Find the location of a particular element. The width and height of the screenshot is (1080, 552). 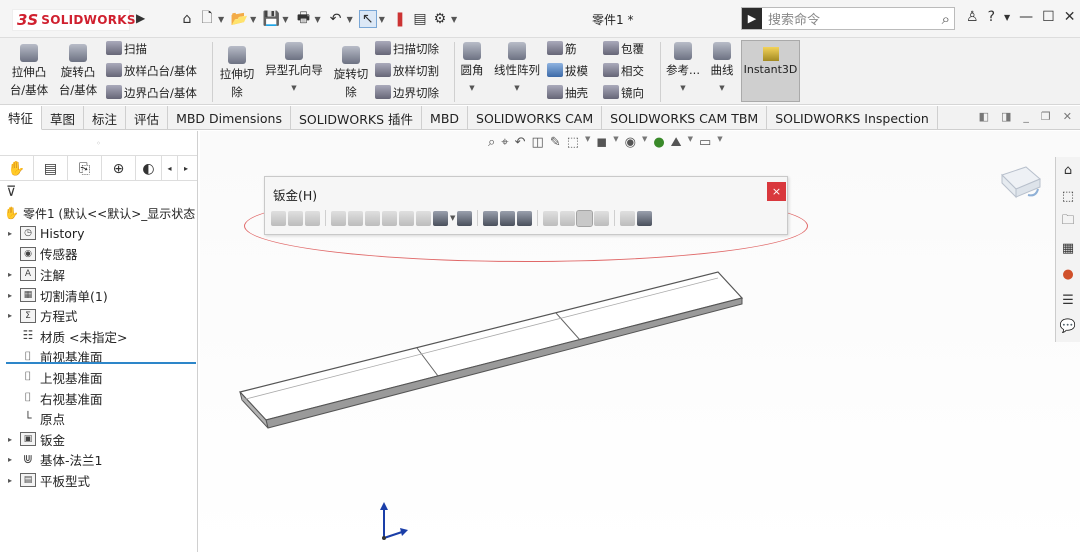

tab-markup: 标注 is located at coordinates (105, 118).